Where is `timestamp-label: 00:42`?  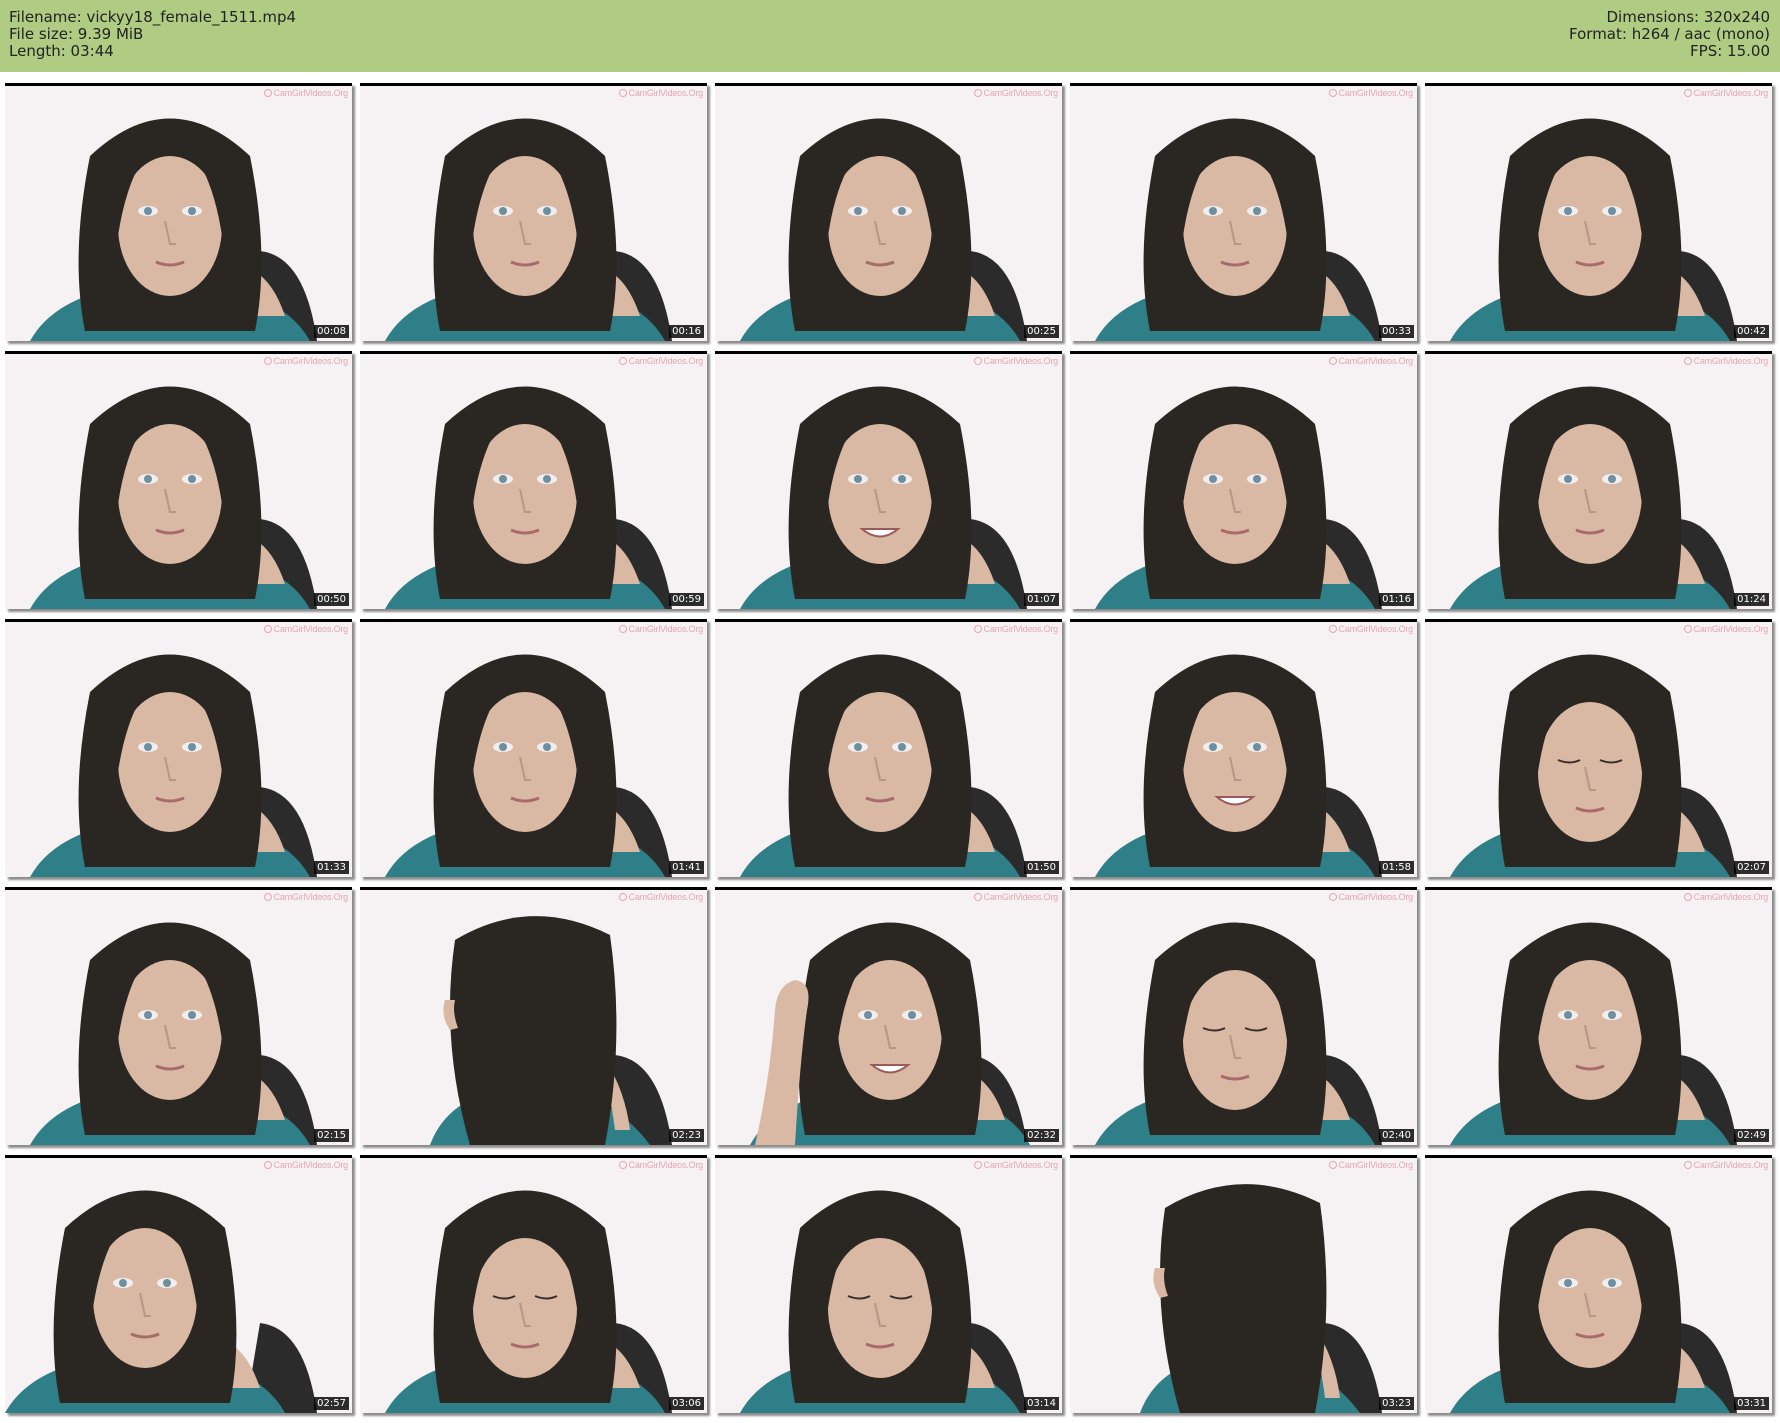 timestamp-label: 00:42 is located at coordinates (1751, 331).